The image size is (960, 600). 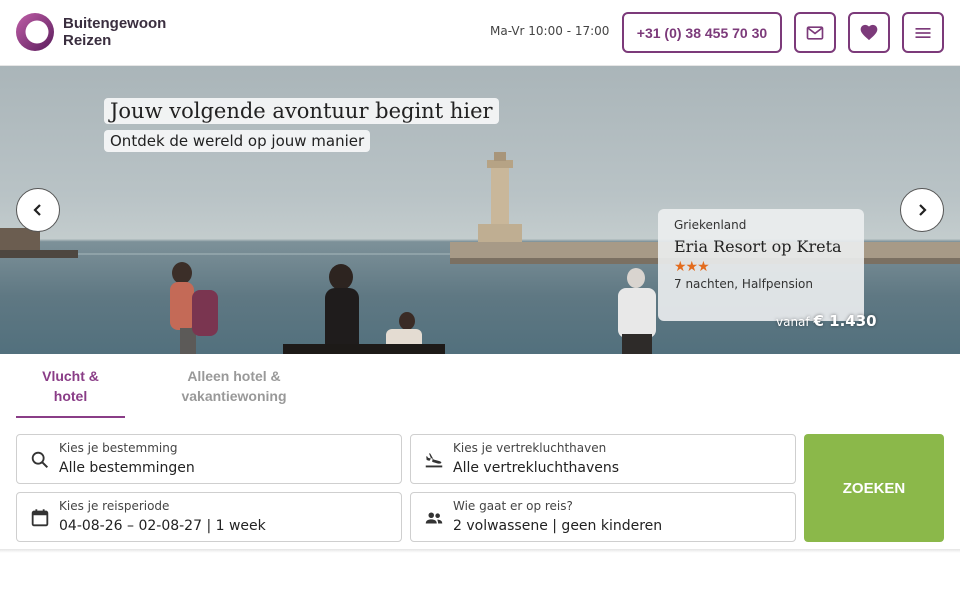 I want to click on hero-subtitle: Ontdek de wereld op jouw manier, so click(x=237, y=141).